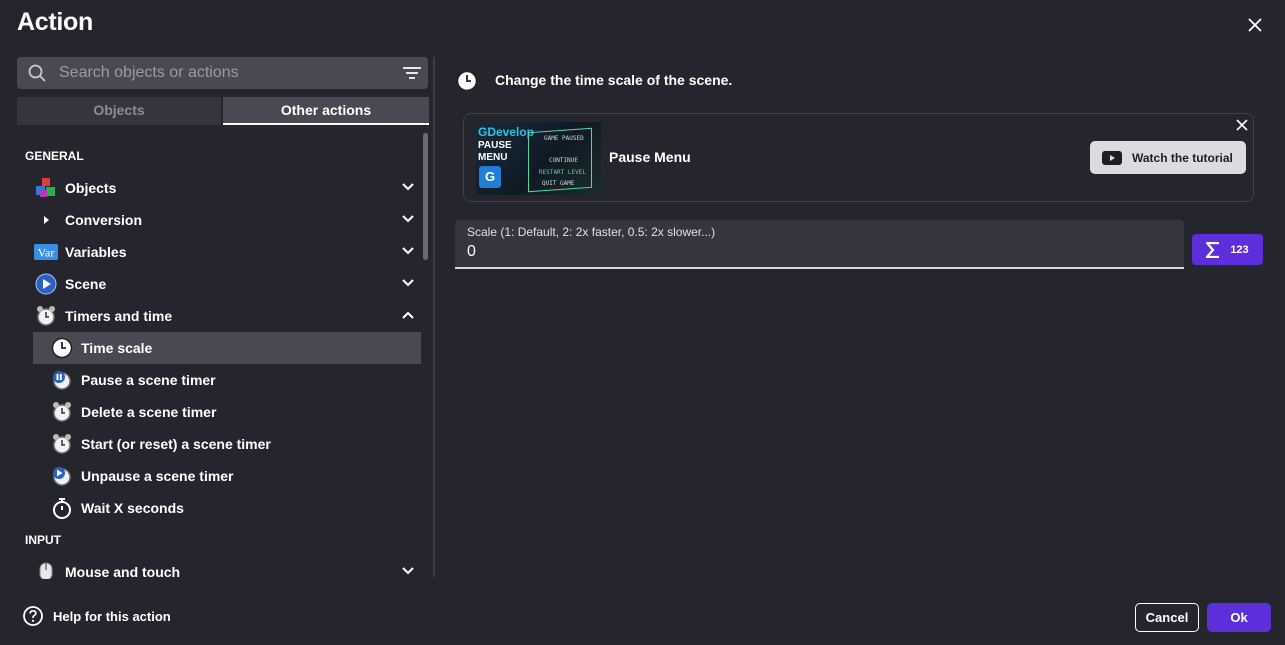 The image size is (1285, 645). I want to click on action-start-reset-scene-timer: Start (or reset) a scene timer, so click(227, 444).